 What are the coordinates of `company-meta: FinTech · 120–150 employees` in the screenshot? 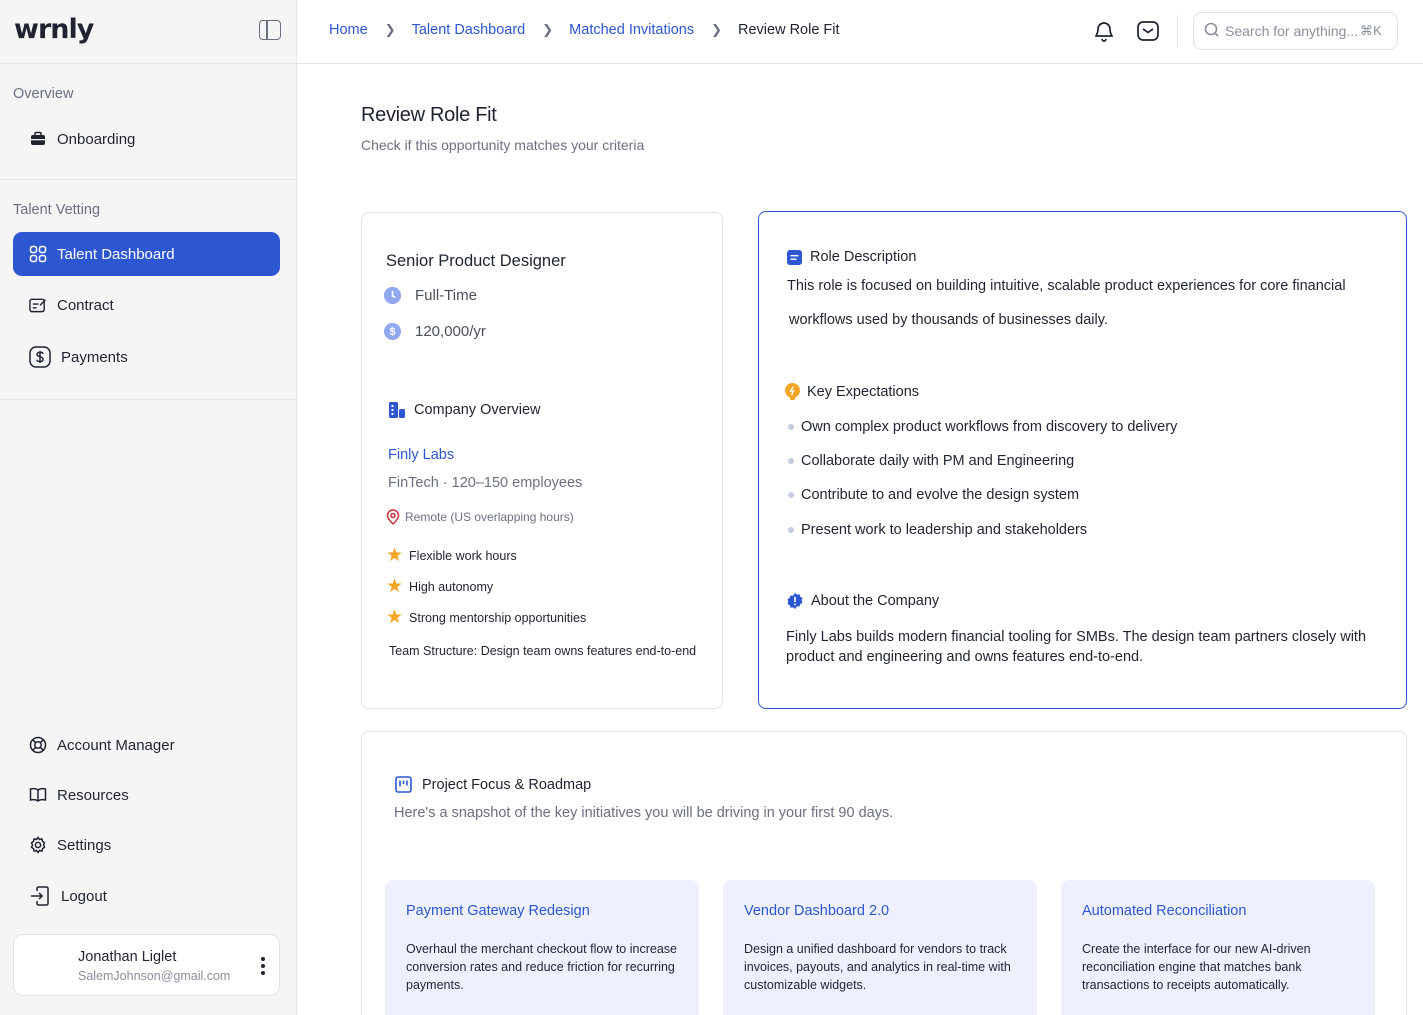 It's located at (485, 483).